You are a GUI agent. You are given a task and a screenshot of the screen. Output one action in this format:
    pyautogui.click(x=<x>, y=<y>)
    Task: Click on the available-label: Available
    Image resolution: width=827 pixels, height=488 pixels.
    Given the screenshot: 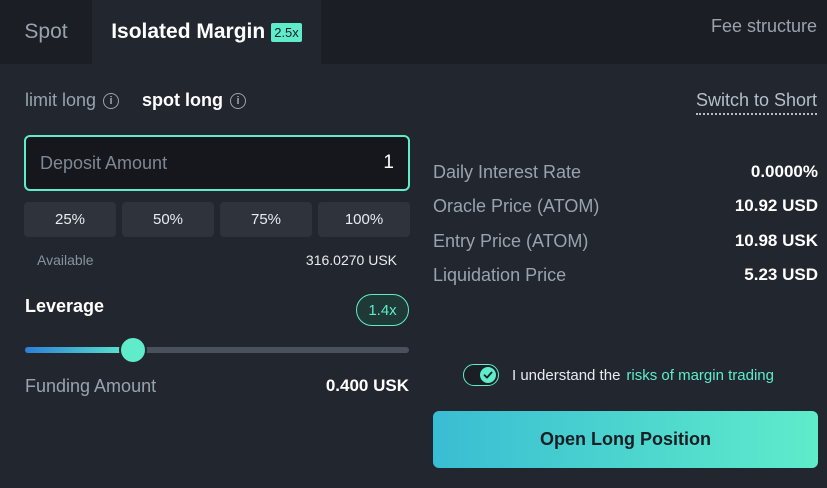 What is the action you would take?
    pyautogui.click(x=65, y=260)
    